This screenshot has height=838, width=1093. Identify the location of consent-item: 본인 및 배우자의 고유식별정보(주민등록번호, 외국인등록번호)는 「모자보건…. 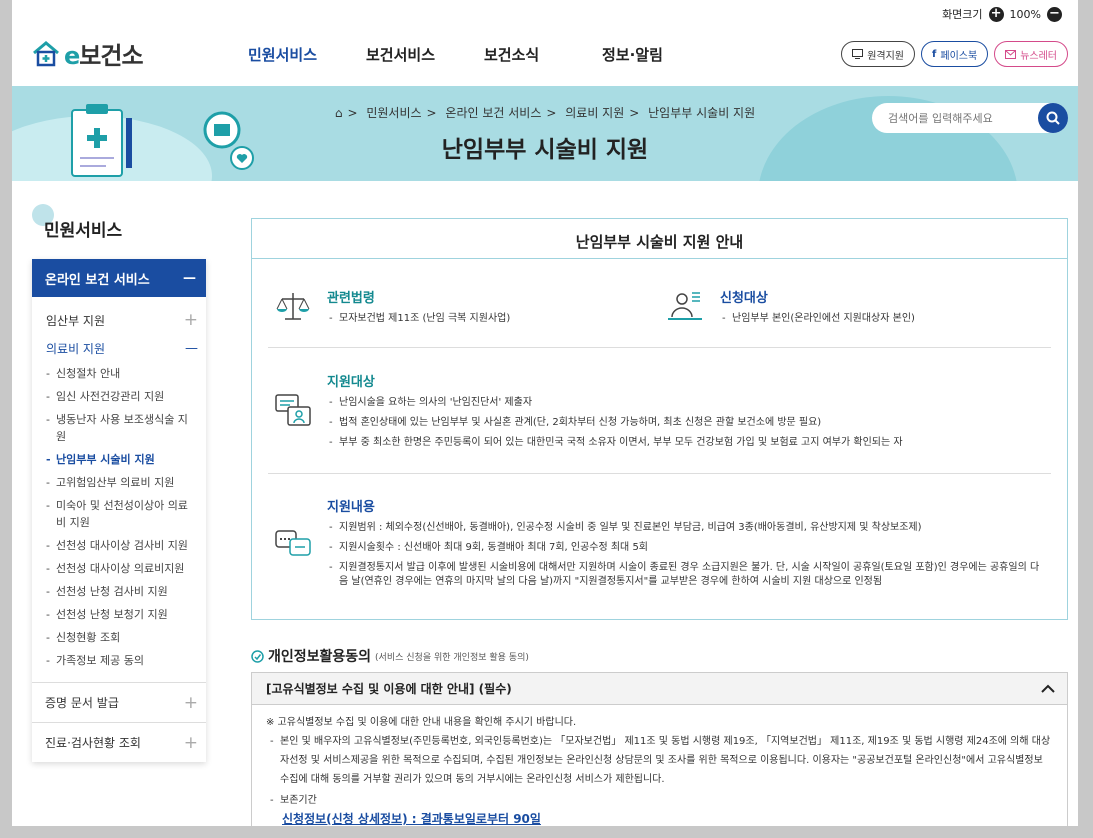
(659, 760).